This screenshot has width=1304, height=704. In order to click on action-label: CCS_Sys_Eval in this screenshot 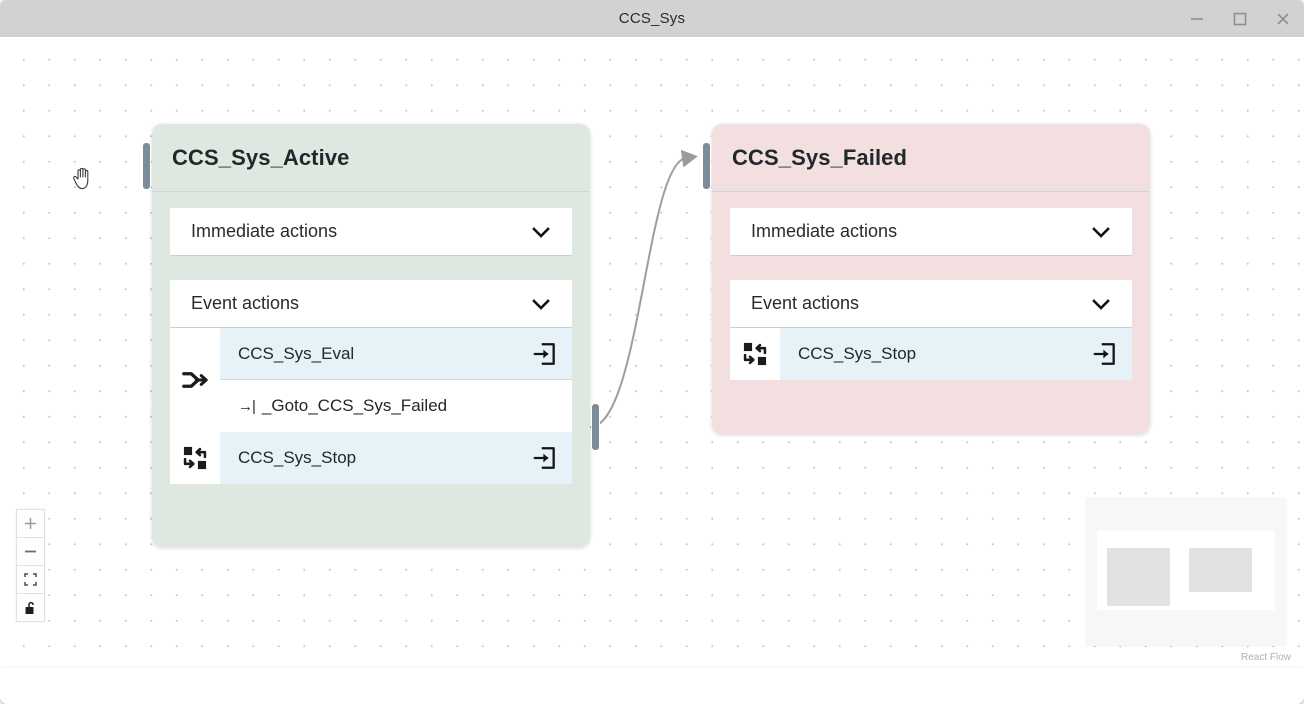, I will do `click(296, 353)`.